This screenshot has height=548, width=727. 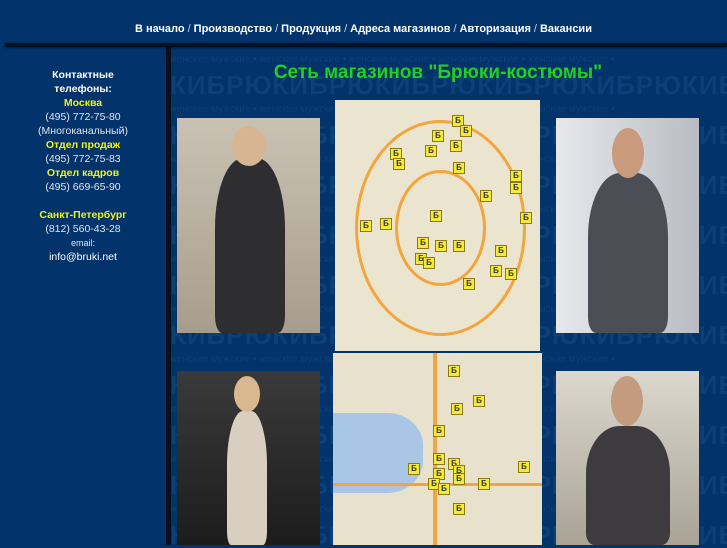 What do you see at coordinates (83, 257) in the screenshot?
I see `email-link: info@bruki.net` at bounding box center [83, 257].